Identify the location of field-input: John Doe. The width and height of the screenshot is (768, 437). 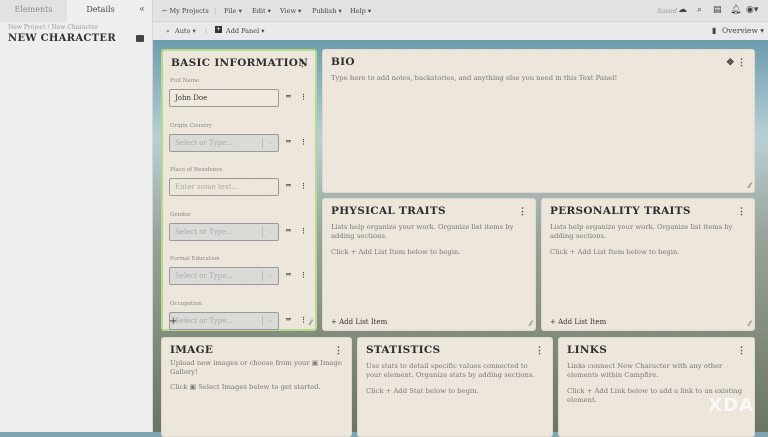
(224, 98).